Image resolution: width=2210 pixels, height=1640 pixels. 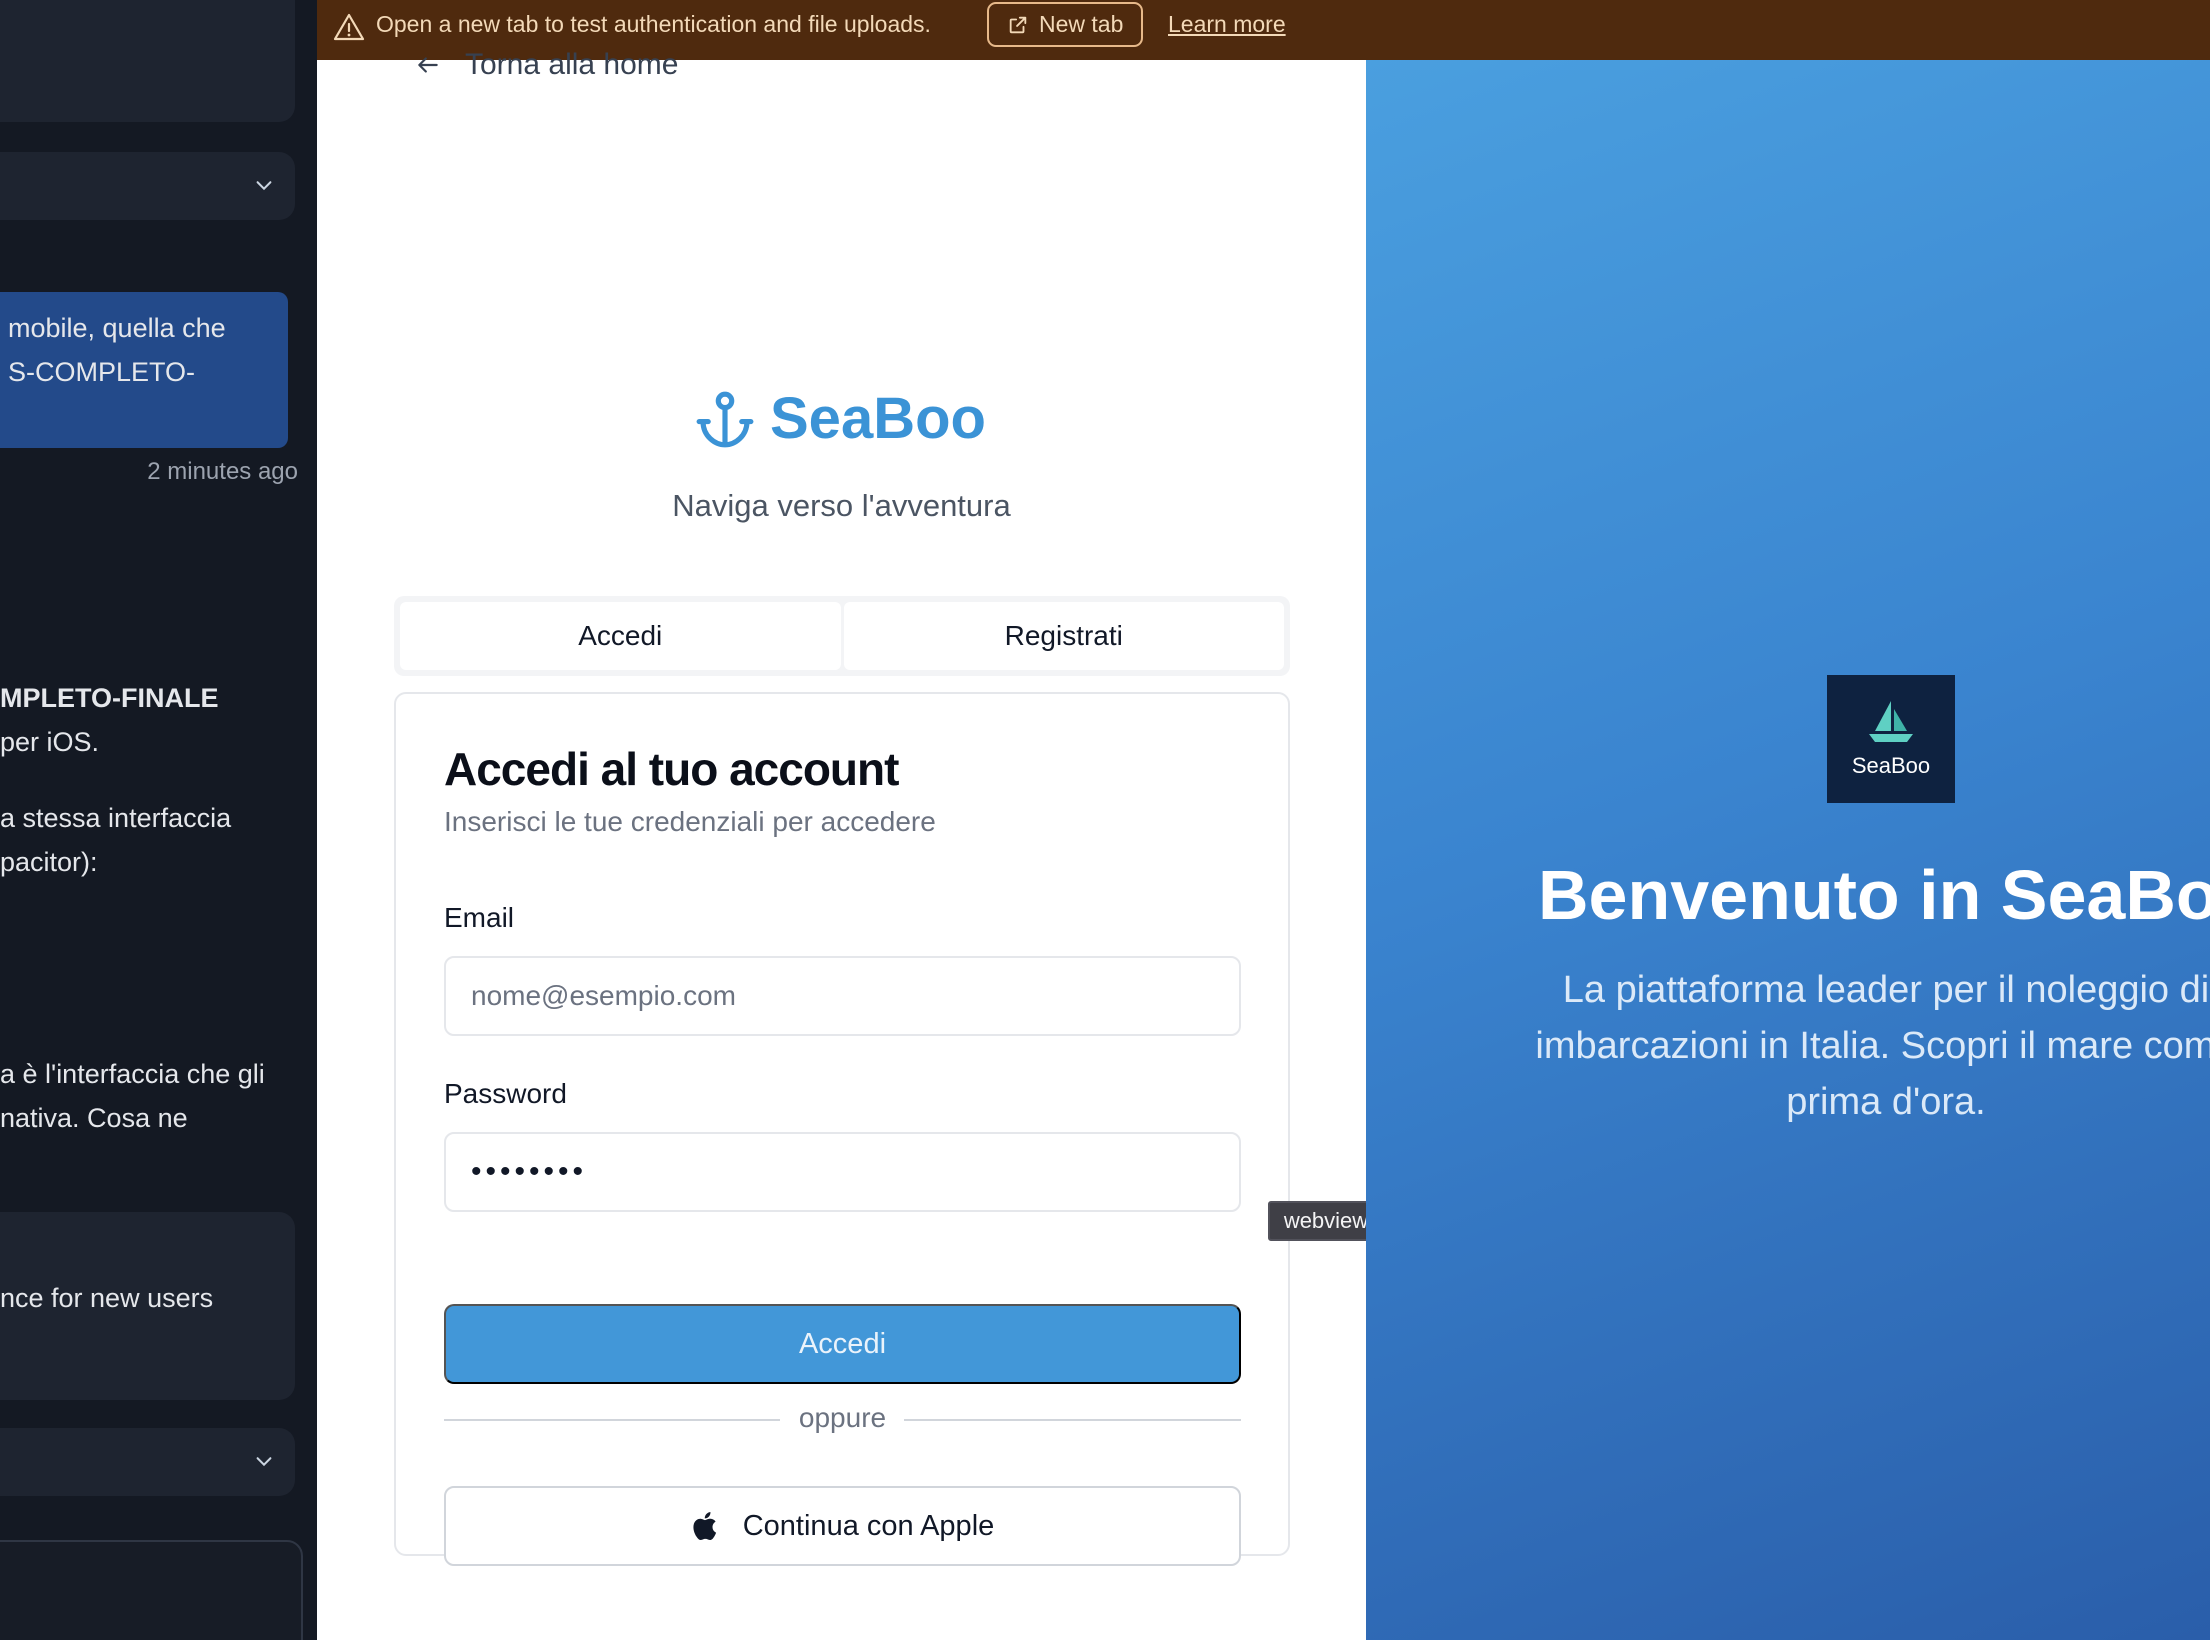 I want to click on password-field: ••••••••, so click(x=842, y=1172).